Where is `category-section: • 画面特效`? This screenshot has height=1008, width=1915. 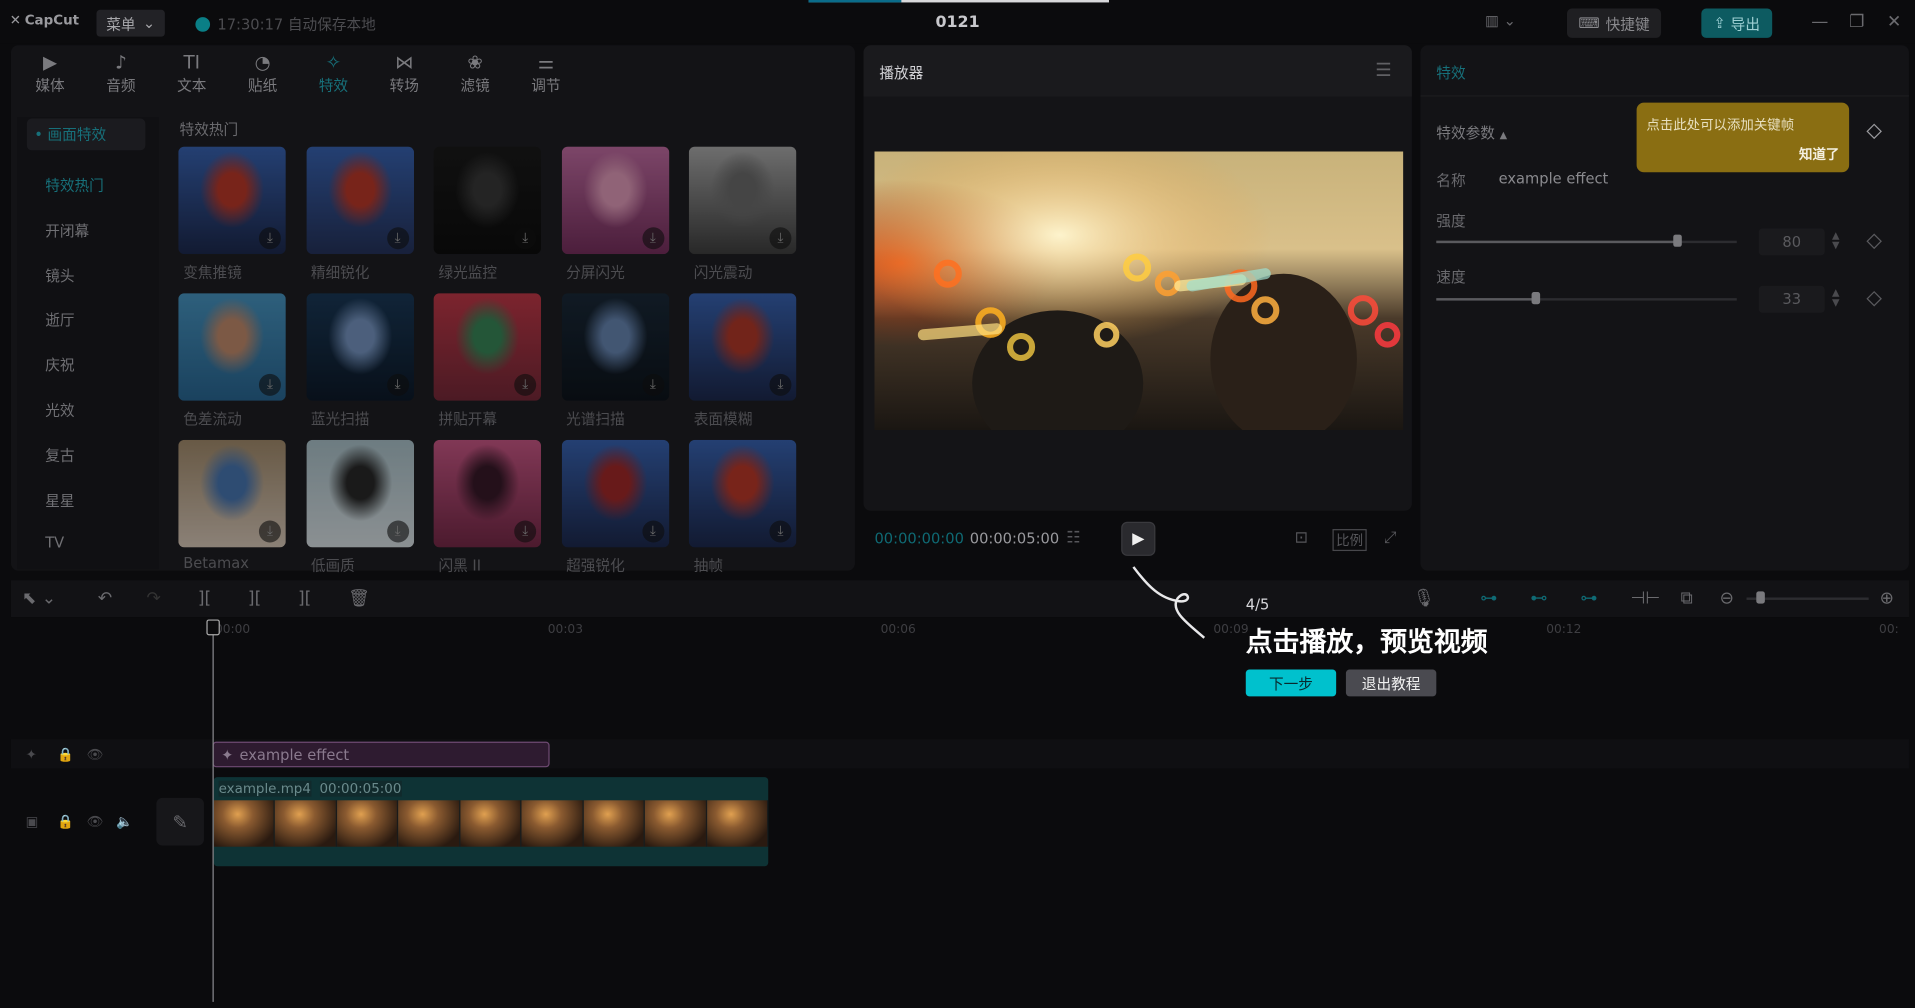
category-section: • 画面特效 is located at coordinates (86, 134).